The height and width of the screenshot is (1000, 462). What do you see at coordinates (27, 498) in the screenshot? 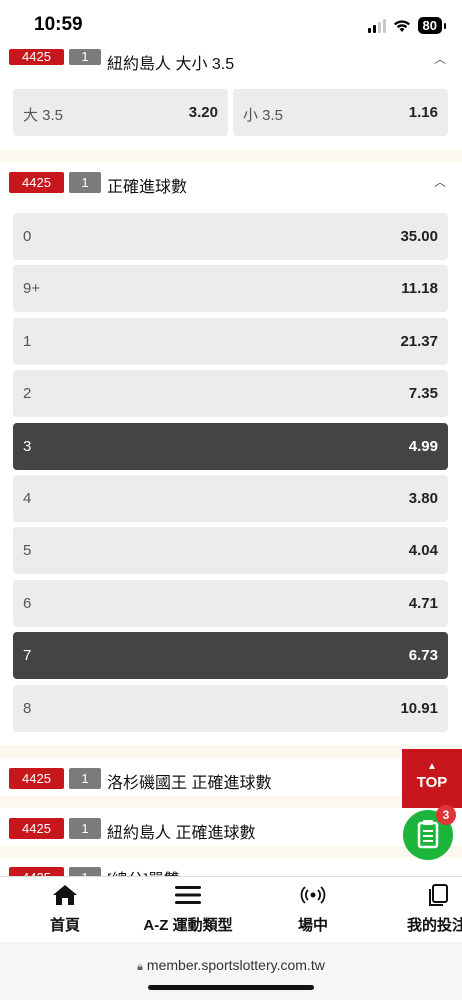
I see `option-label: 4` at bounding box center [27, 498].